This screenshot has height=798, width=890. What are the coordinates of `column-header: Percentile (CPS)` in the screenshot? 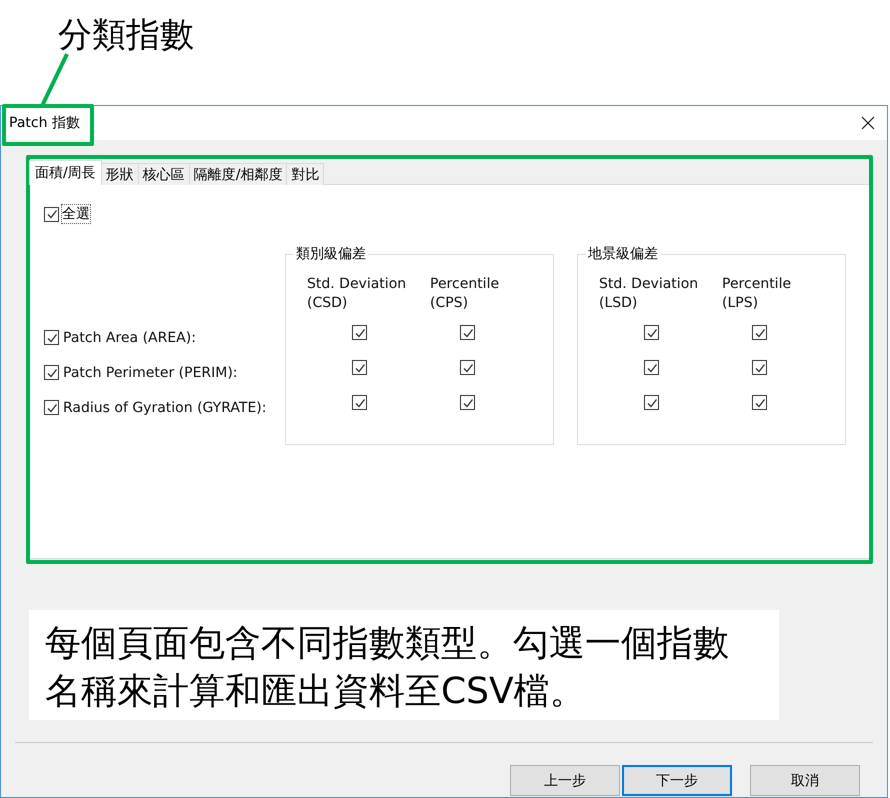 It's located at (465, 294).